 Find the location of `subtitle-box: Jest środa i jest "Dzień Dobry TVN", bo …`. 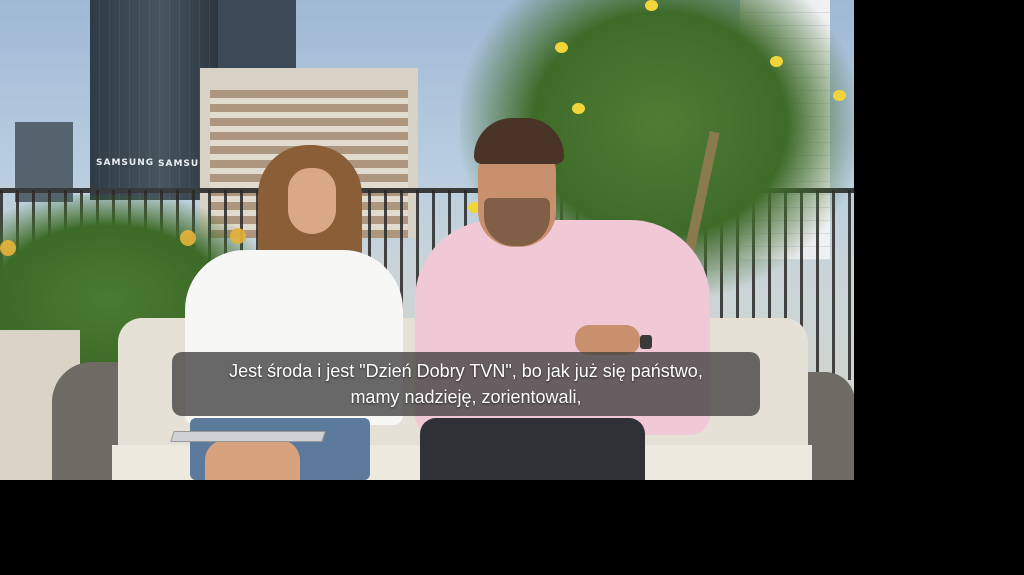

subtitle-box: Jest środa i jest "Dzień Dobry TVN", bo … is located at coordinates (466, 384).